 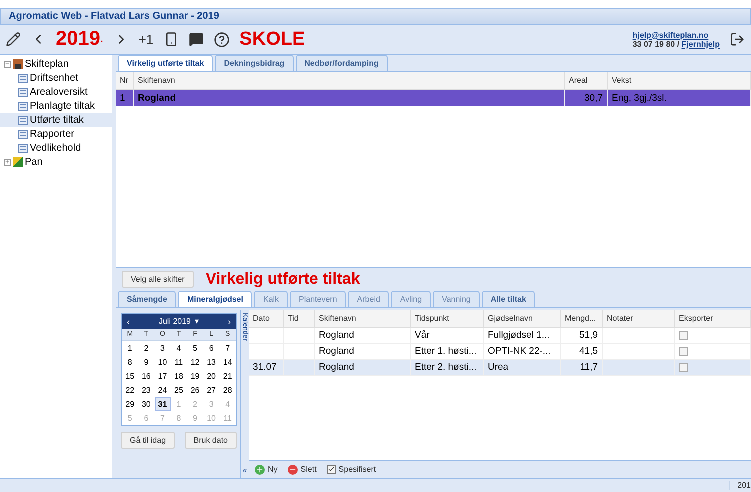 What do you see at coordinates (179, 321) in the screenshot?
I see `month-selector: Juli 2019 ▾` at bounding box center [179, 321].